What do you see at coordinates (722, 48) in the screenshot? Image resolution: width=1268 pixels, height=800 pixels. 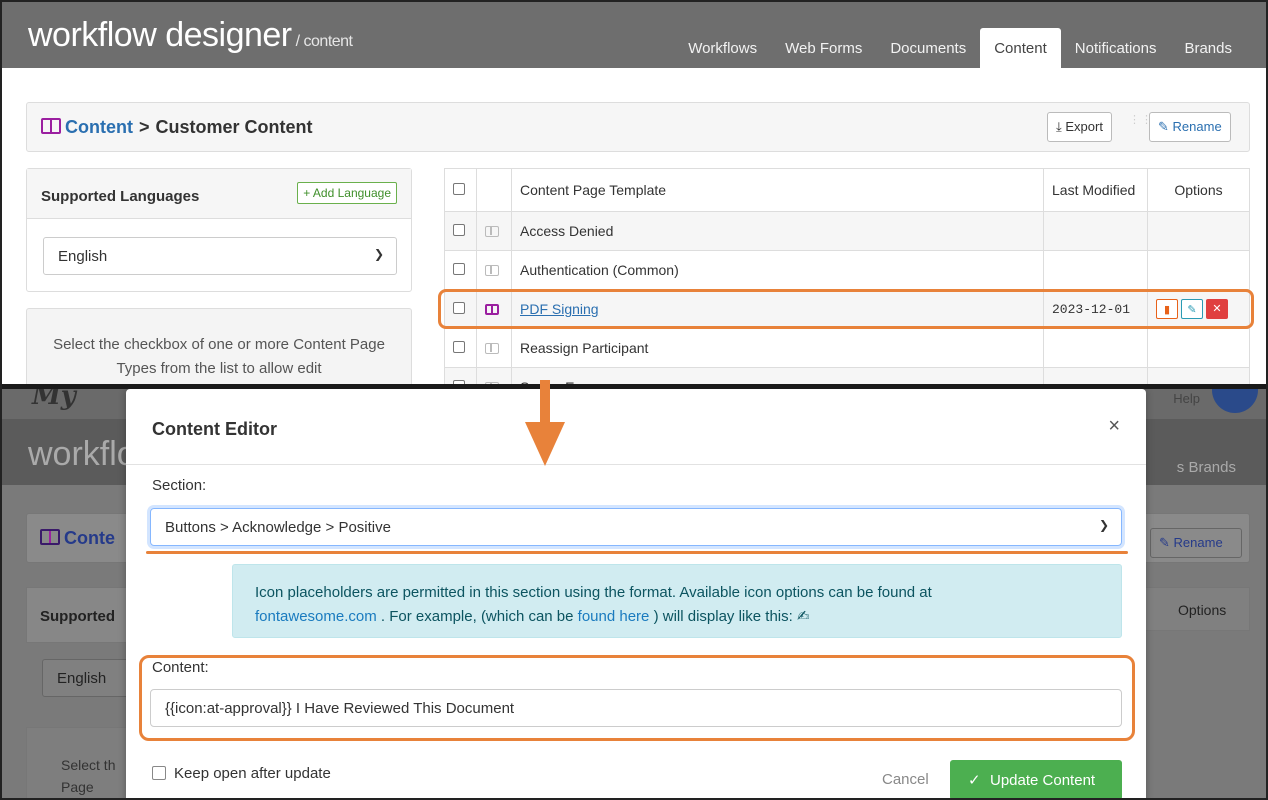 I see `tab-workflows: Workflows` at bounding box center [722, 48].